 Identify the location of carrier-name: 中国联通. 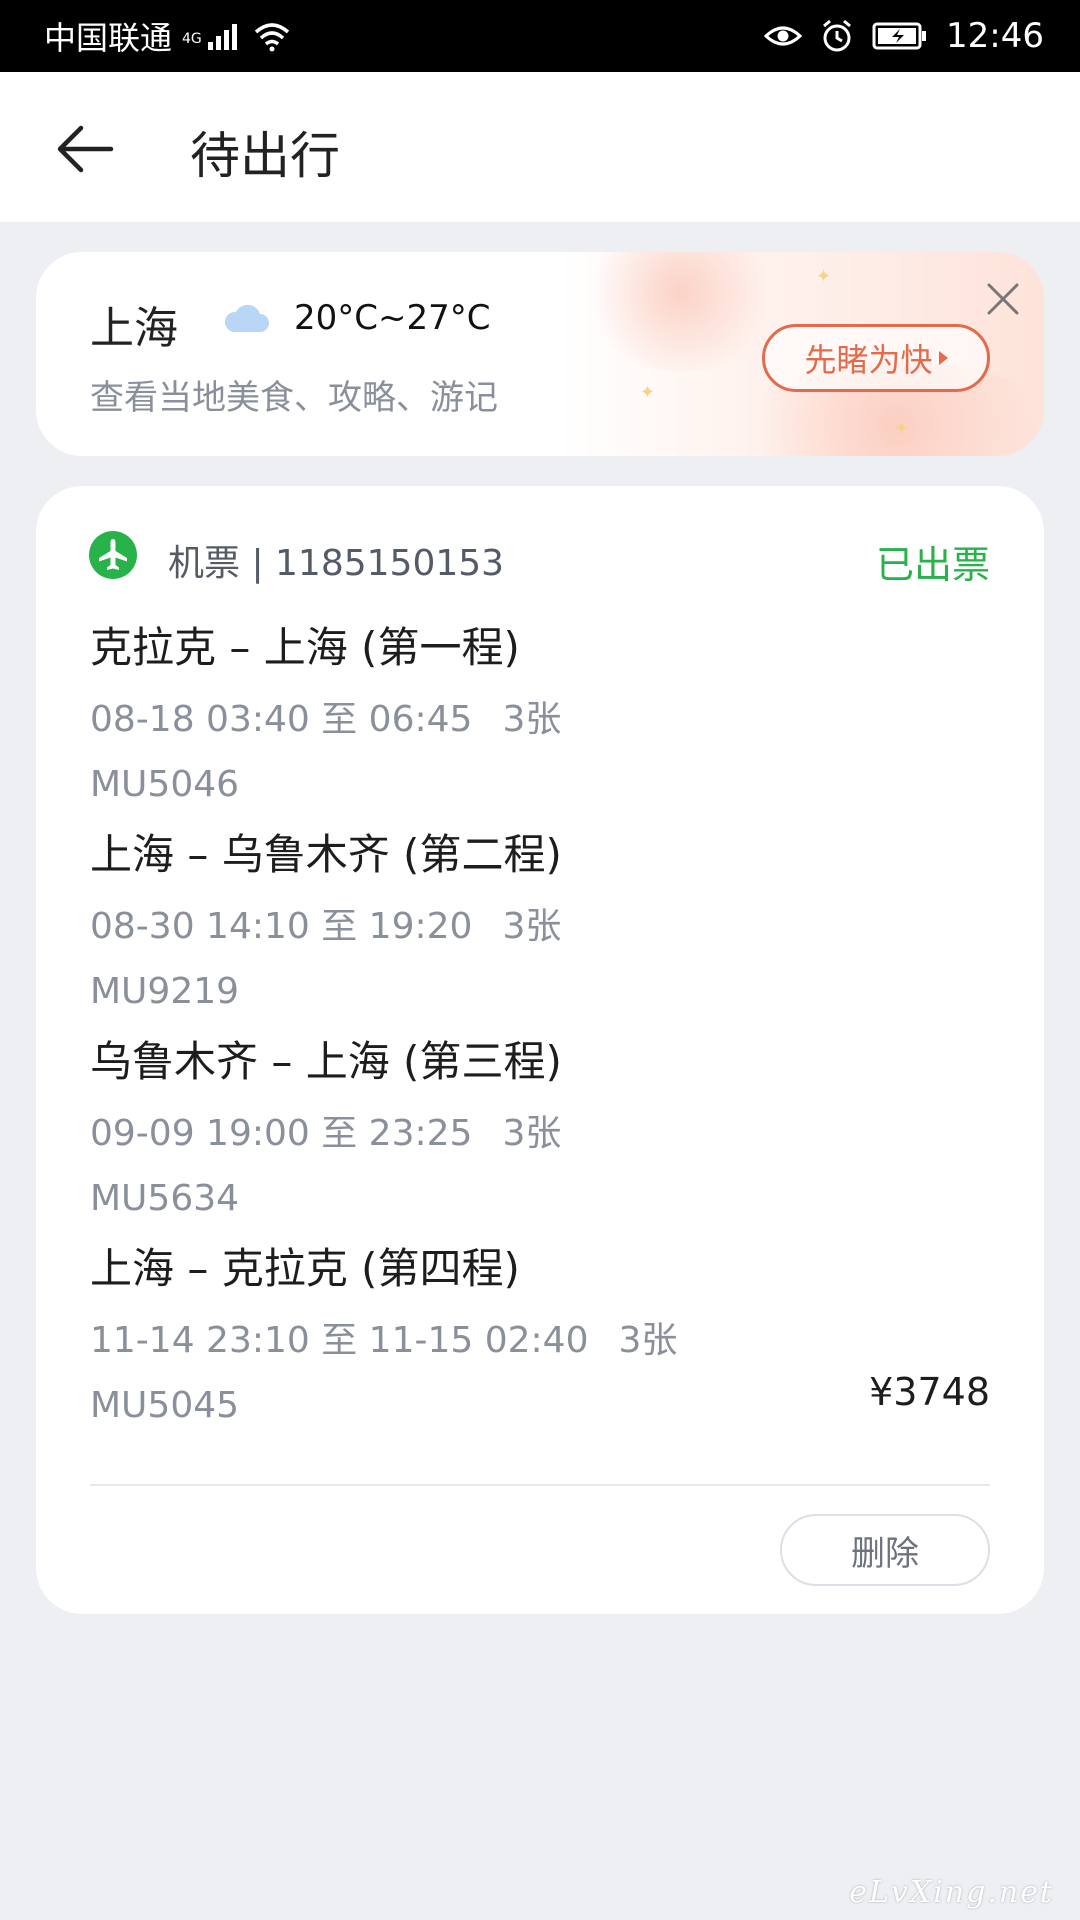
(108, 38).